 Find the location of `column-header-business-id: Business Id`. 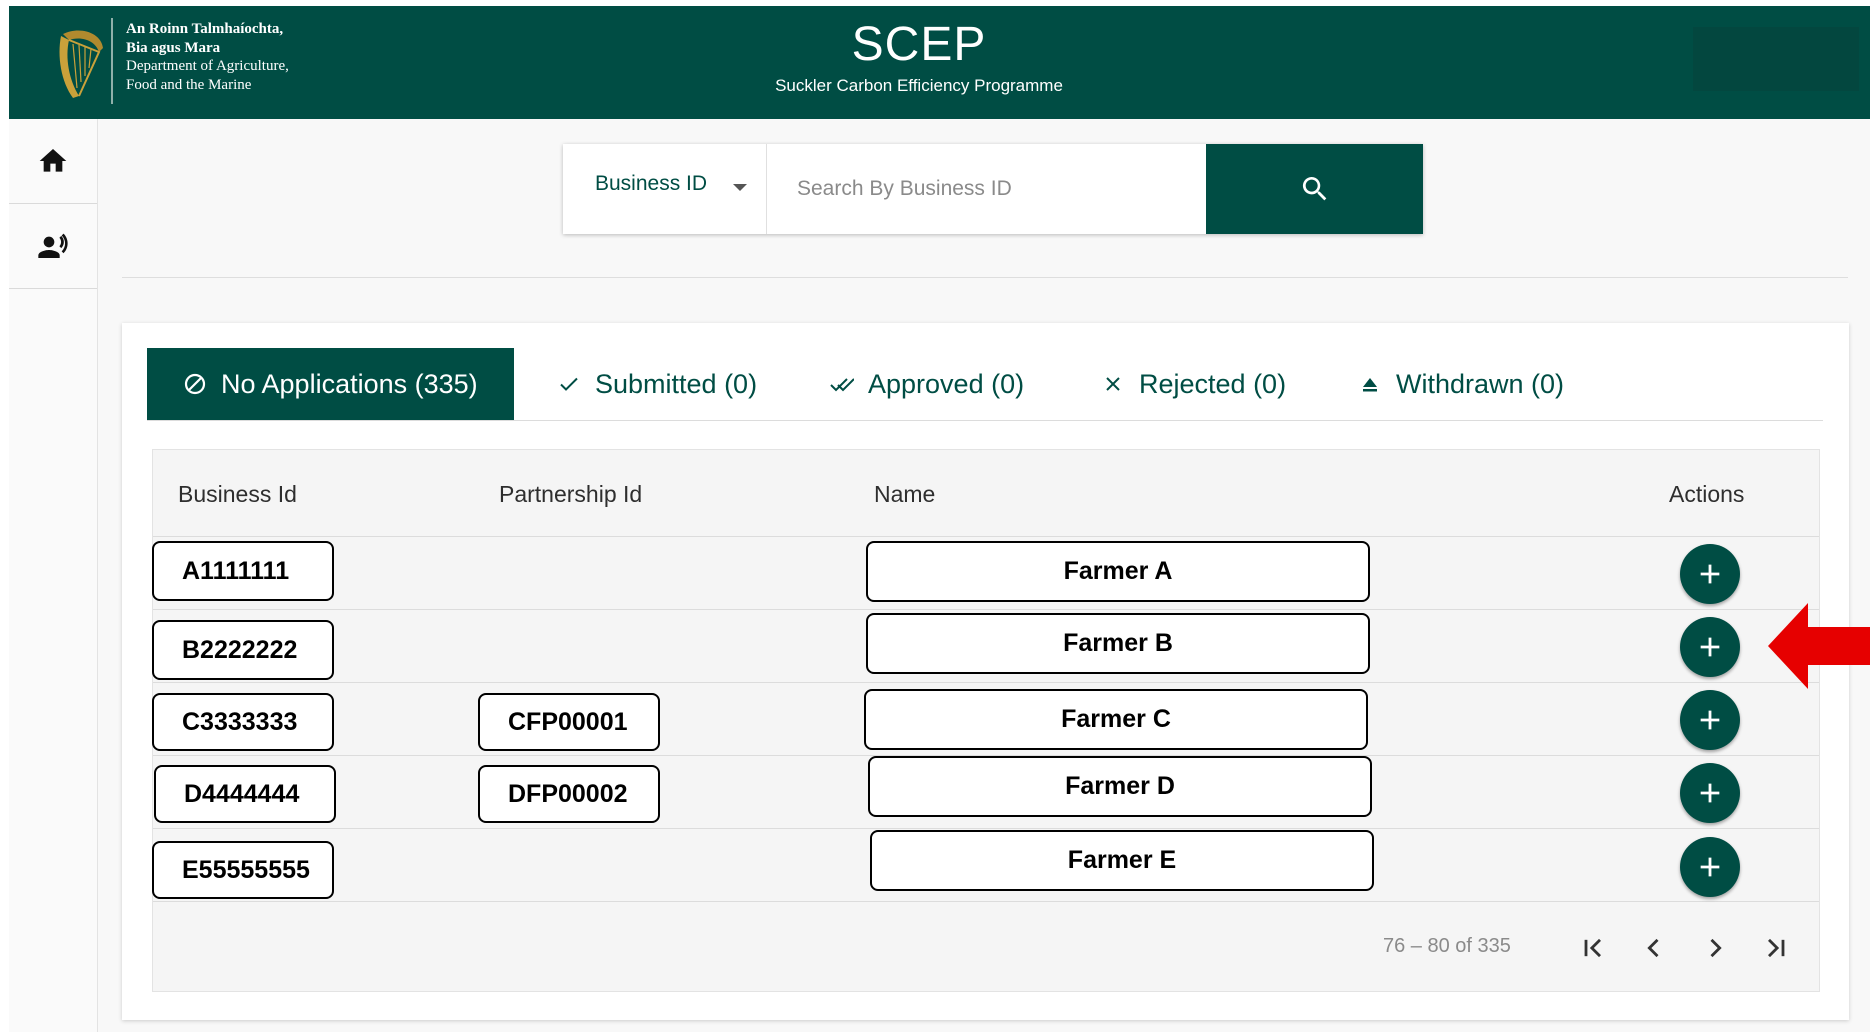

column-header-business-id: Business Id is located at coordinates (237, 494).